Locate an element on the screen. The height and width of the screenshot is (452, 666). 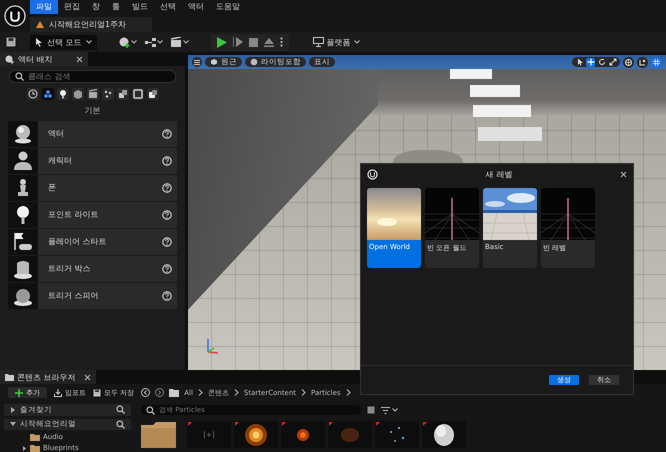
menu-item: 액터 is located at coordinates (196, 7).